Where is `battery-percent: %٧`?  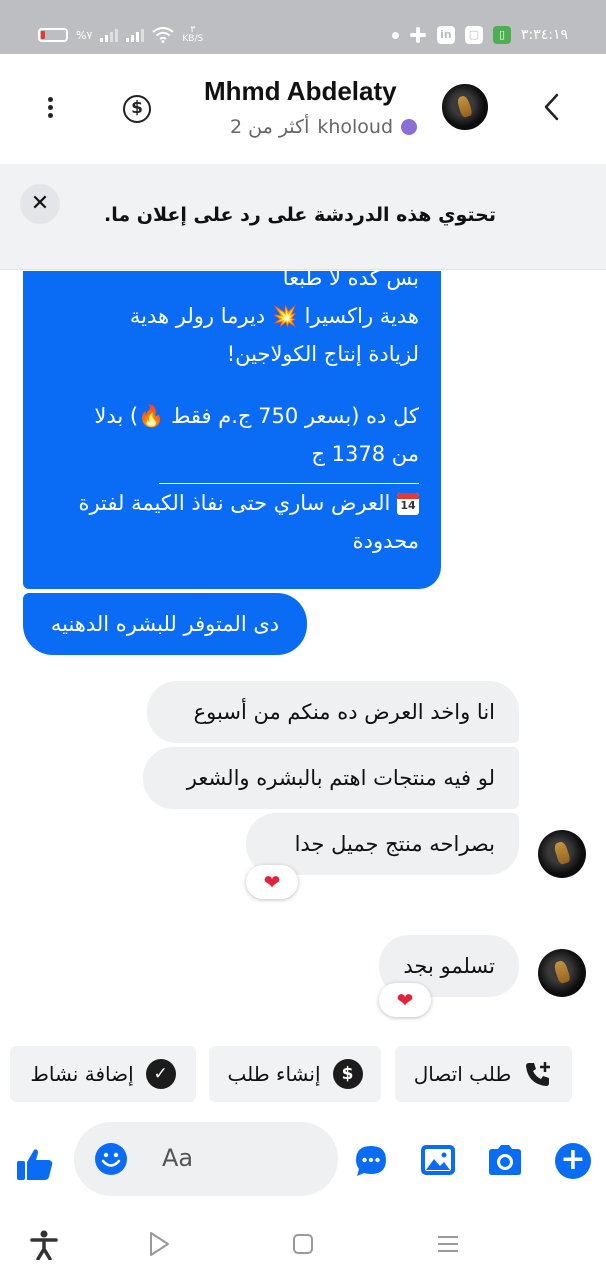 battery-percent: %٧ is located at coordinates (84, 35).